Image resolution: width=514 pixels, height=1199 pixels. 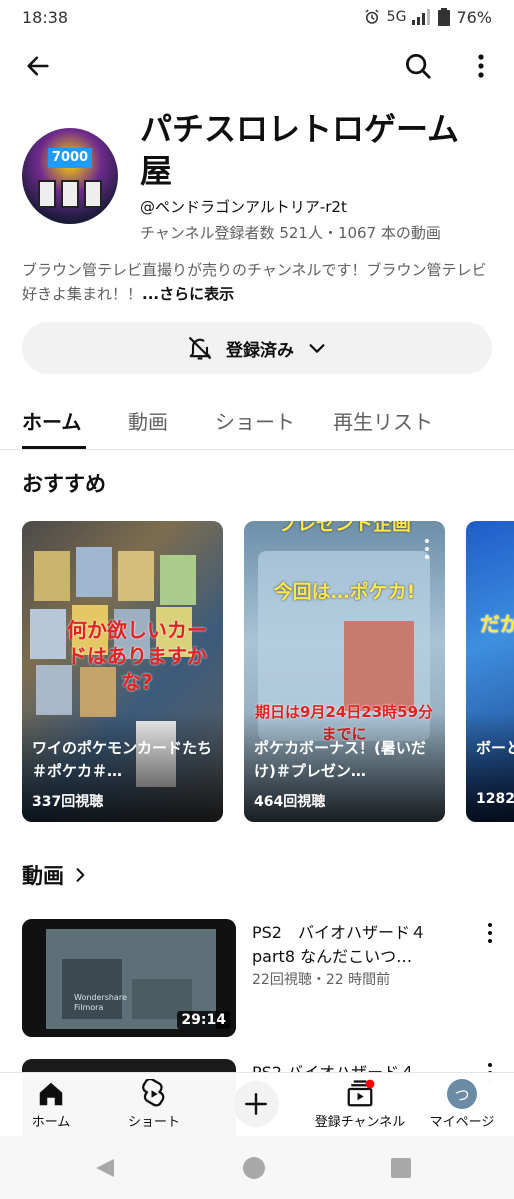 I want to click on video-more-icon, so click(x=490, y=933).